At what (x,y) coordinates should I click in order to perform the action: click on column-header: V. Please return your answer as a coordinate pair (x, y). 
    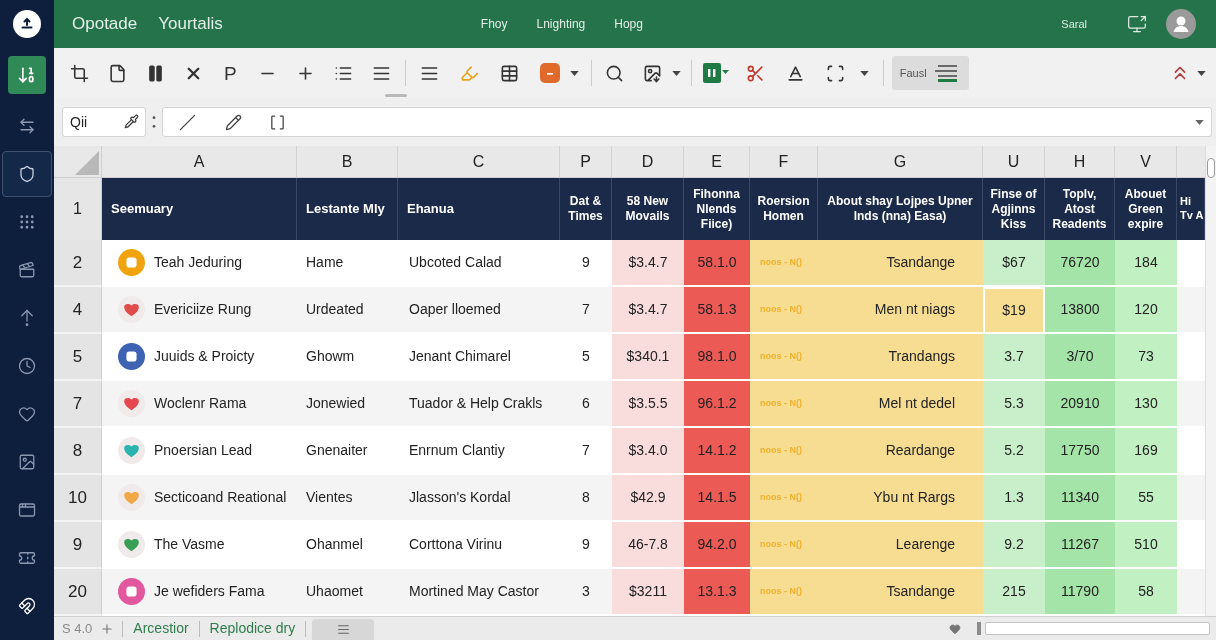
    Looking at the image, I should click on (1146, 161).